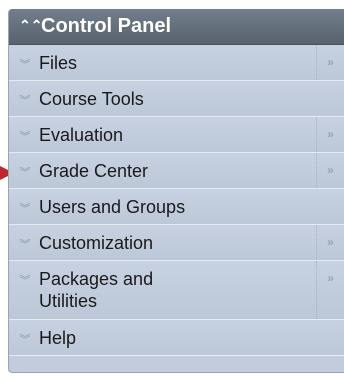 Image resolution: width=344 pixels, height=377 pixels. What do you see at coordinates (176, 338) in the screenshot?
I see `menu-item-help: ︾ Help` at bounding box center [176, 338].